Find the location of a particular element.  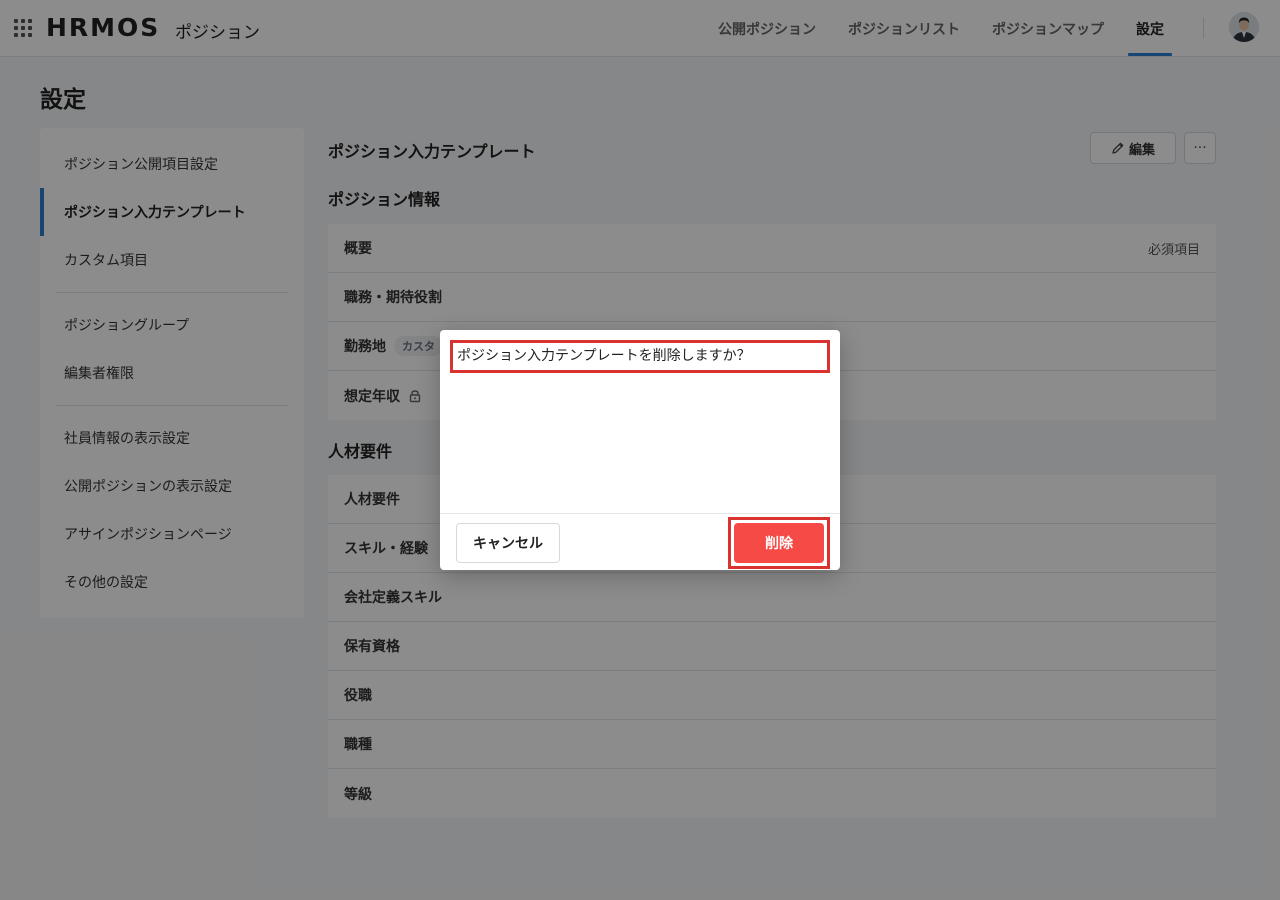

delete-button-highlight: 削除 is located at coordinates (779, 543).